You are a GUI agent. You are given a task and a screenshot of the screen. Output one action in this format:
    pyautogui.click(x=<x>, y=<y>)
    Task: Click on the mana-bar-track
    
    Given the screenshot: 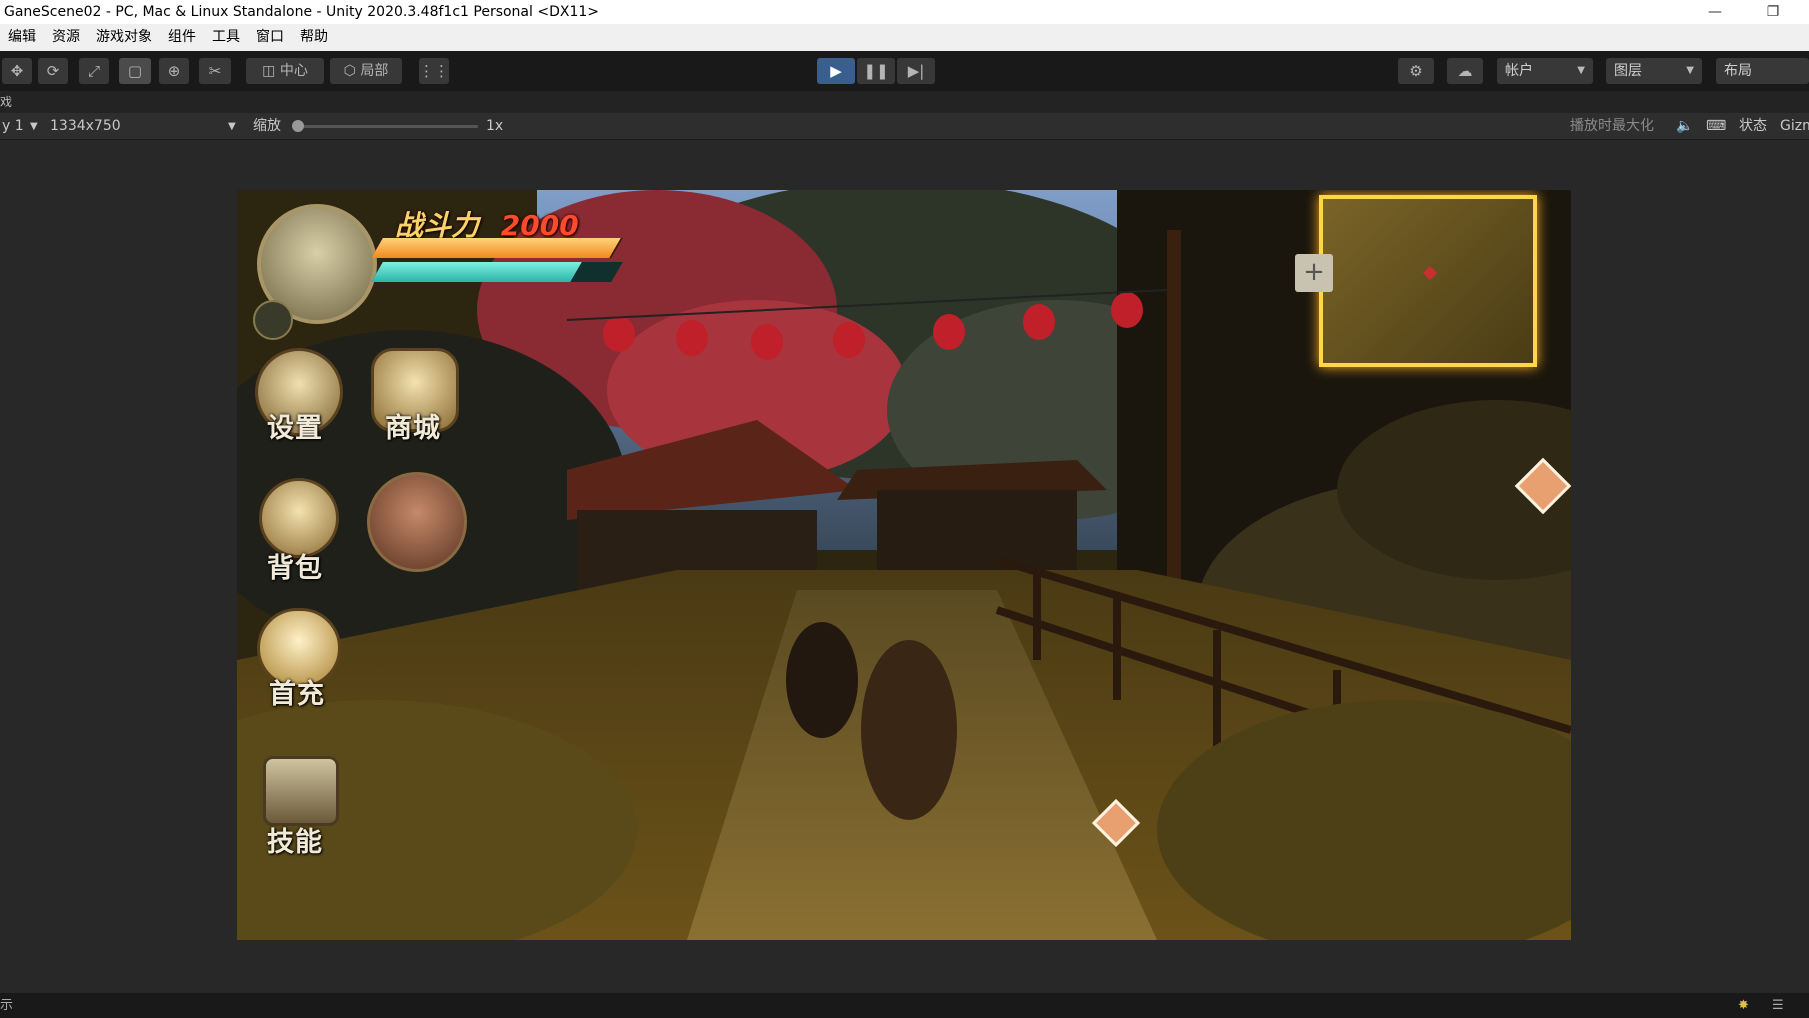 What is the action you would take?
    pyautogui.click(x=497, y=272)
    